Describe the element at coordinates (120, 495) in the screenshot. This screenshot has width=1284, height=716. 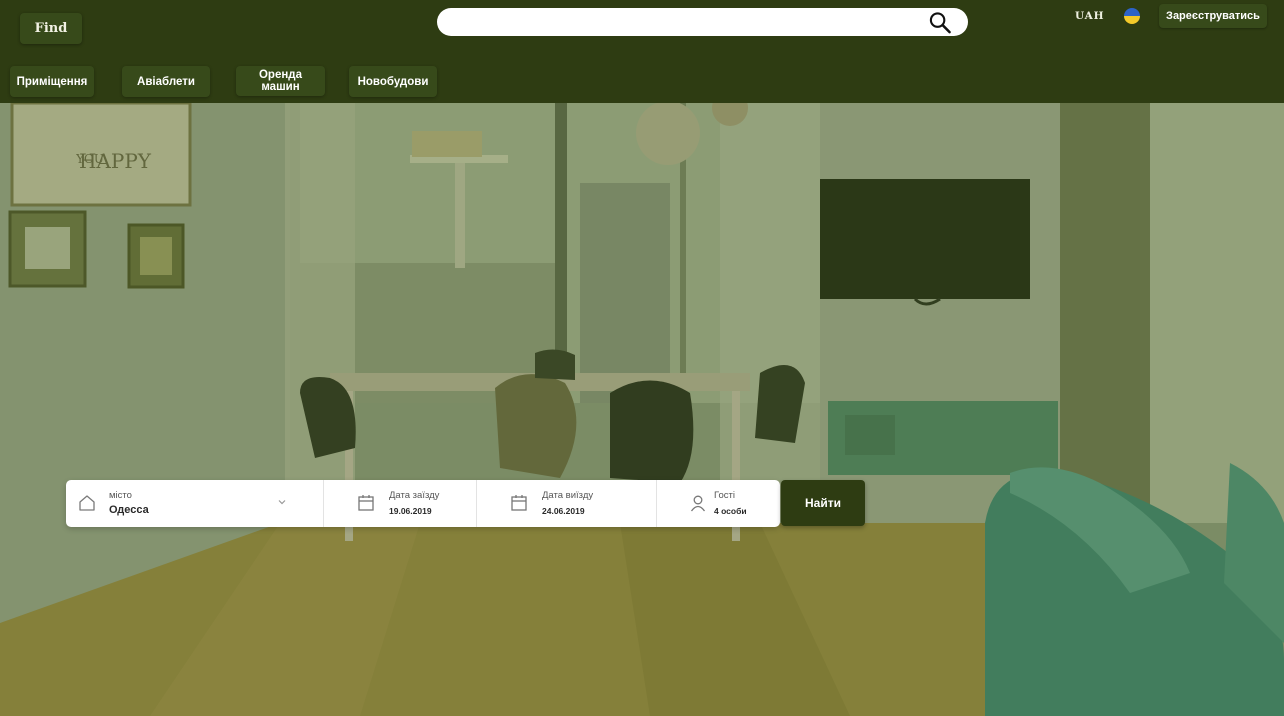
I see `city-label: місто` at that location.